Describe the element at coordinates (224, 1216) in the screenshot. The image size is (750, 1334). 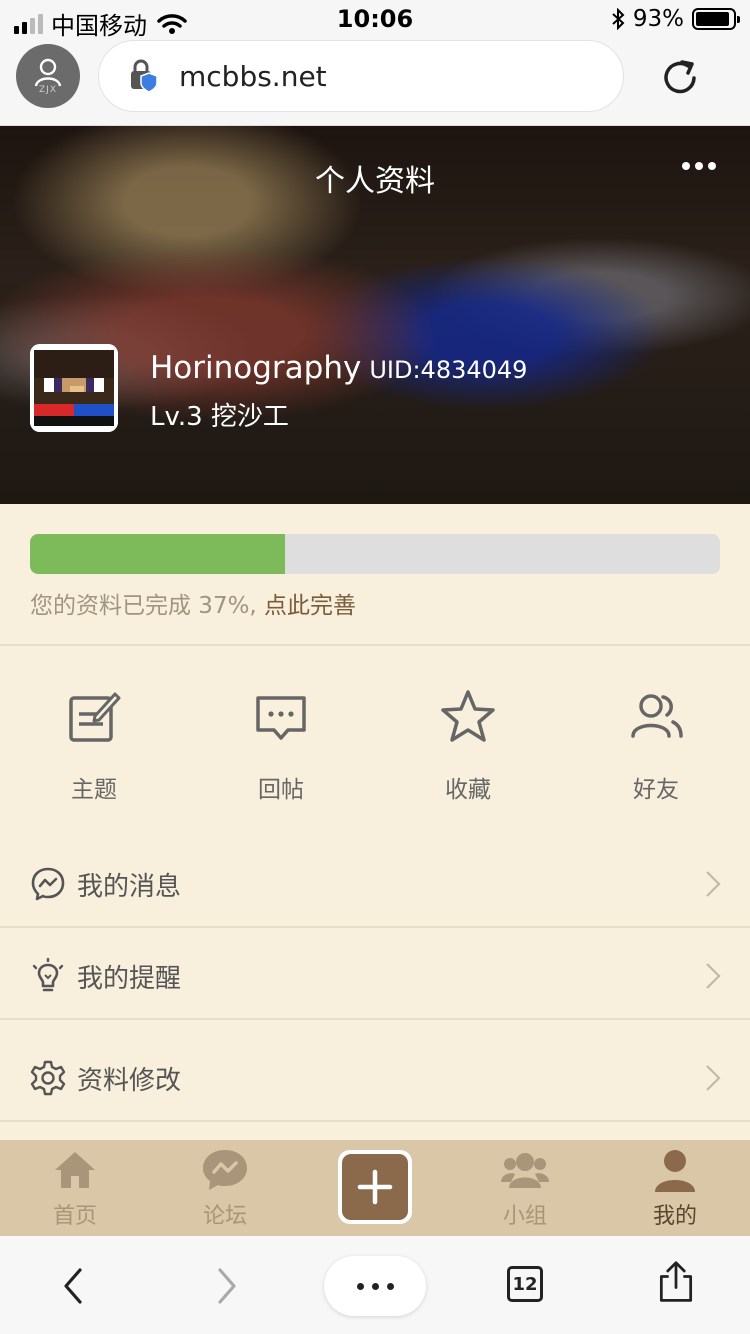
I see `tab-label: 论坛` at that location.